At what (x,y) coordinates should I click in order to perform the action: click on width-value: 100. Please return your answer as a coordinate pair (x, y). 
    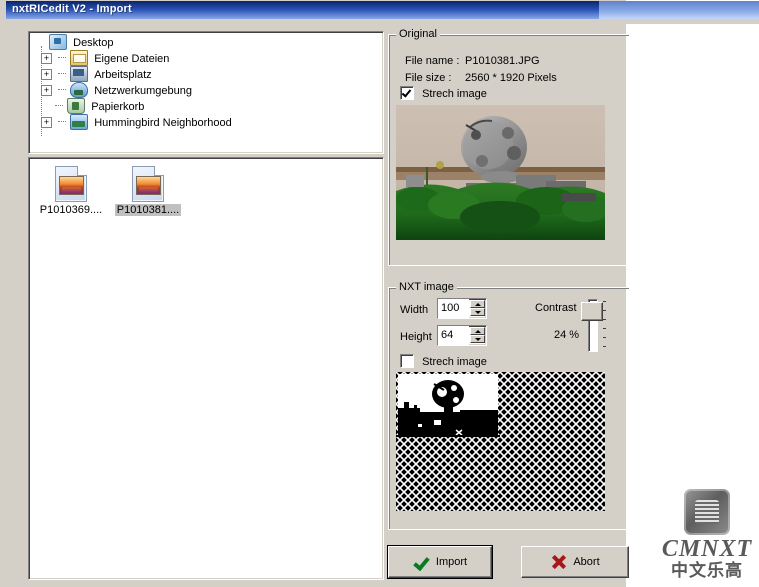
    Looking at the image, I should click on (453, 308).